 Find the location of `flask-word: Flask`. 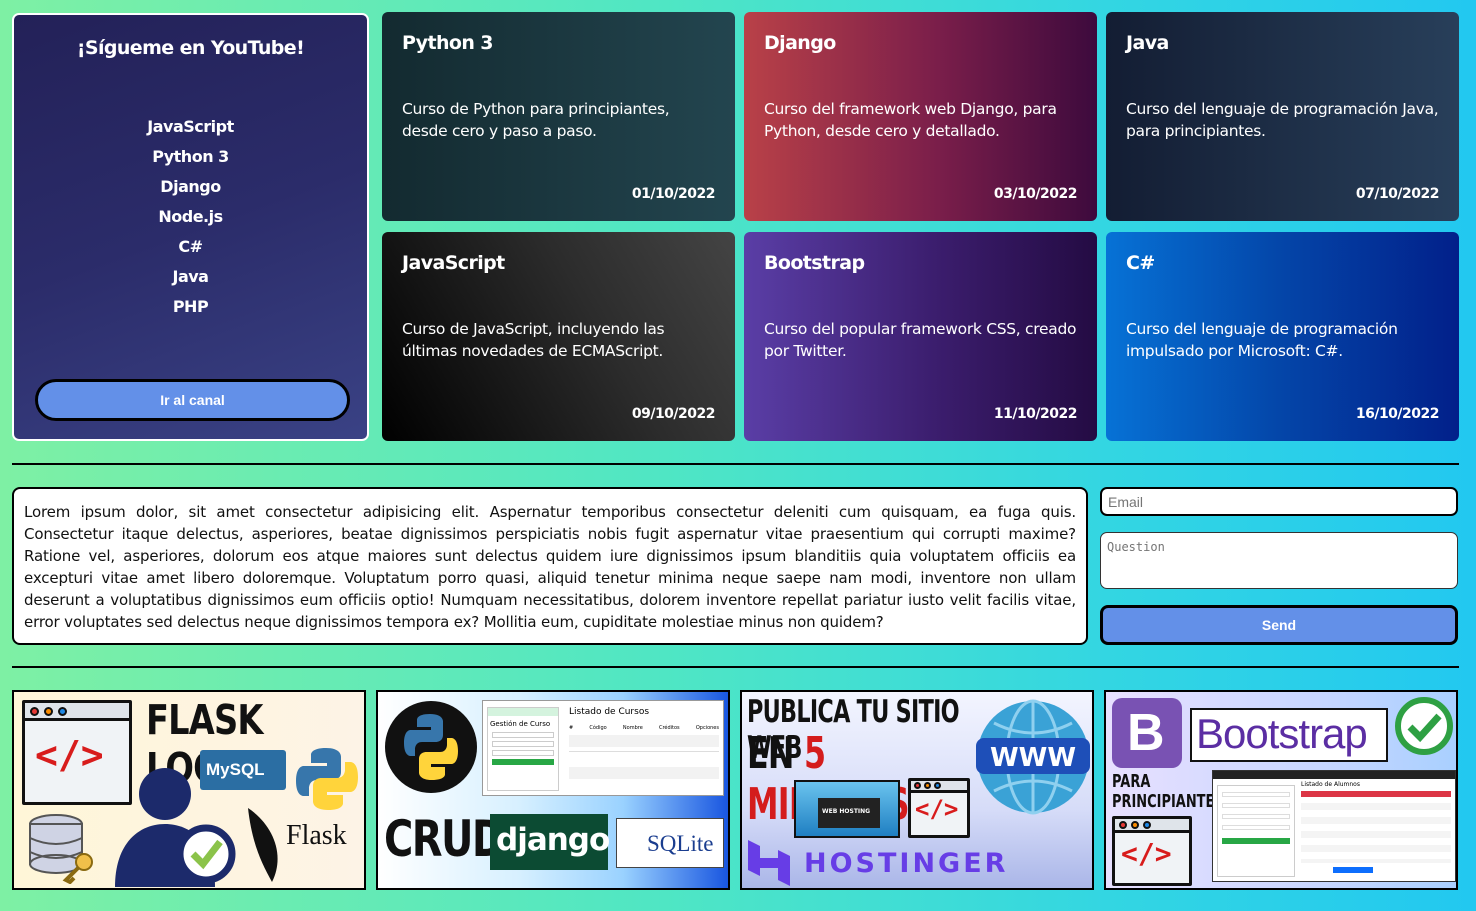

flask-word: Flask is located at coordinates (316, 835).